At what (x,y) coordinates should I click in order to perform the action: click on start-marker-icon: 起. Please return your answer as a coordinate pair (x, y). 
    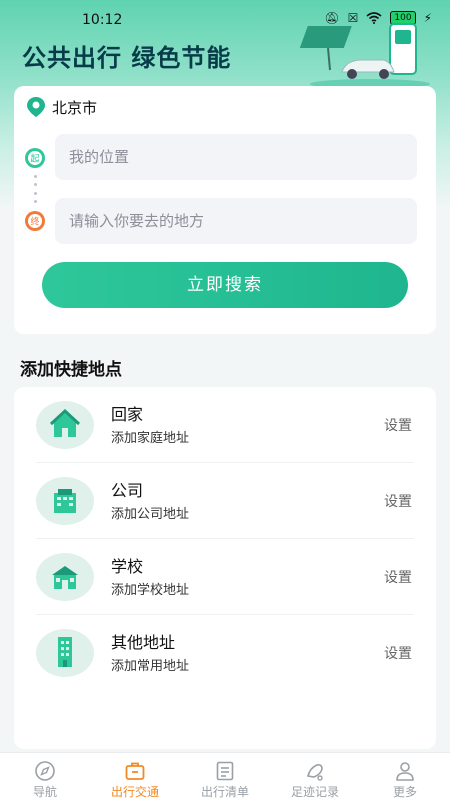
    Looking at the image, I should click on (35, 158).